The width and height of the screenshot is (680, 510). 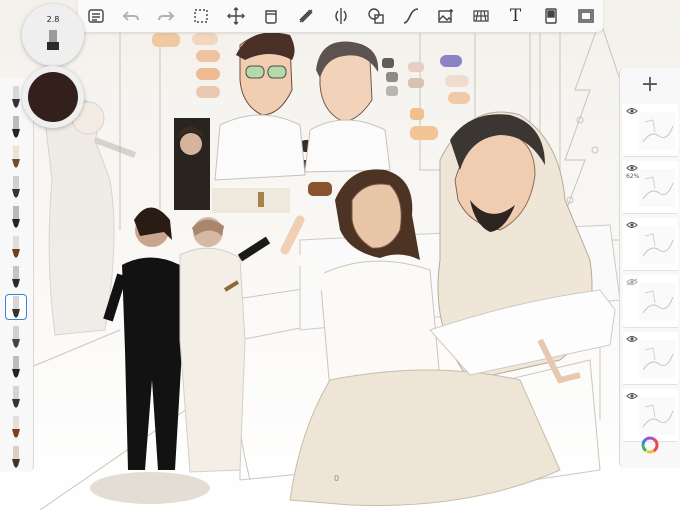 I want to click on current-color-swatch, so click(x=53, y=97).